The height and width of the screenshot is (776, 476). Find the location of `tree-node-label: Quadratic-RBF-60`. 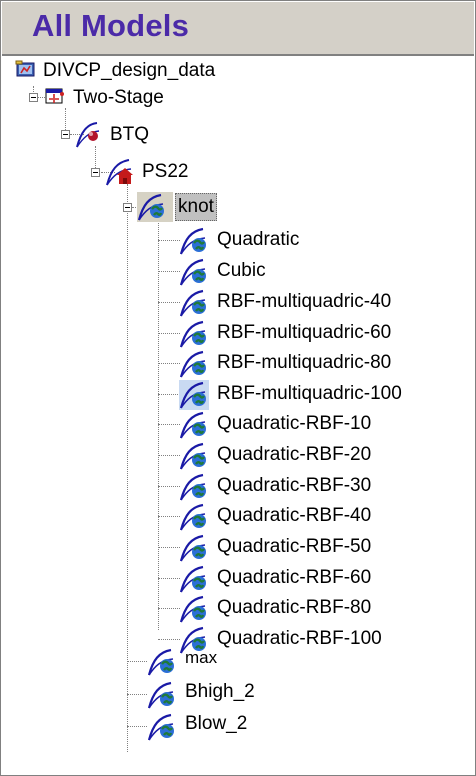

tree-node-label: Quadratic-RBF-60 is located at coordinates (294, 577).